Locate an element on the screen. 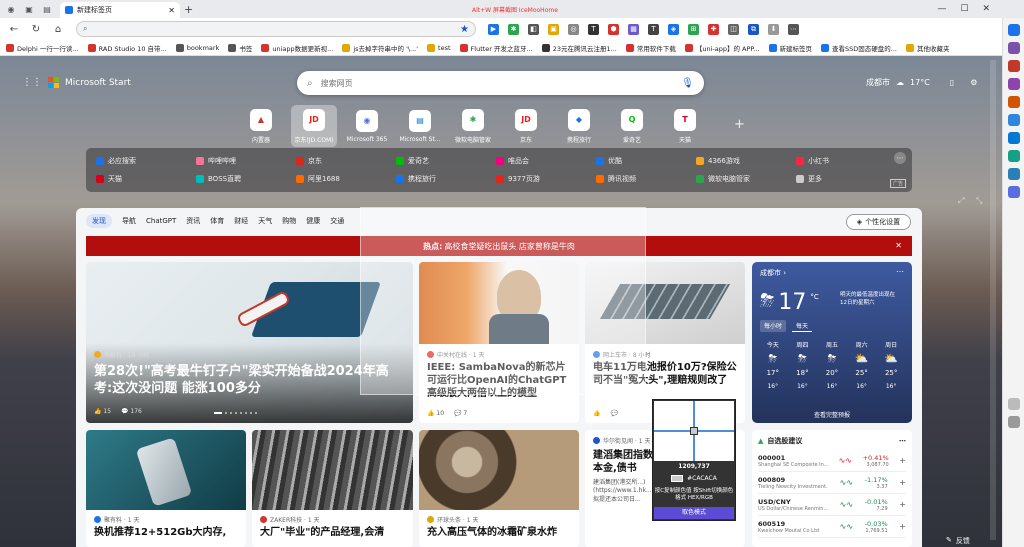 This screenshot has width=1024, height=547. new-tab-button: + is located at coordinates (188, 9).